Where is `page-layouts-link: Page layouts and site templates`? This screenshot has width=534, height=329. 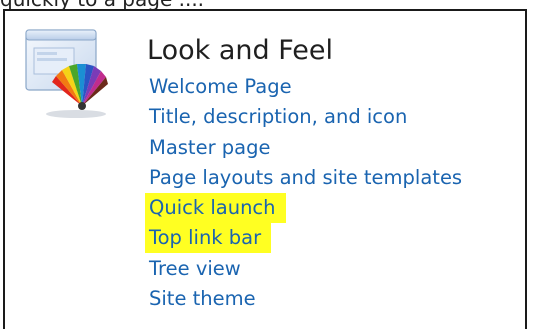
page-layouts-link: Page layouts and site templates is located at coordinates (305, 178).